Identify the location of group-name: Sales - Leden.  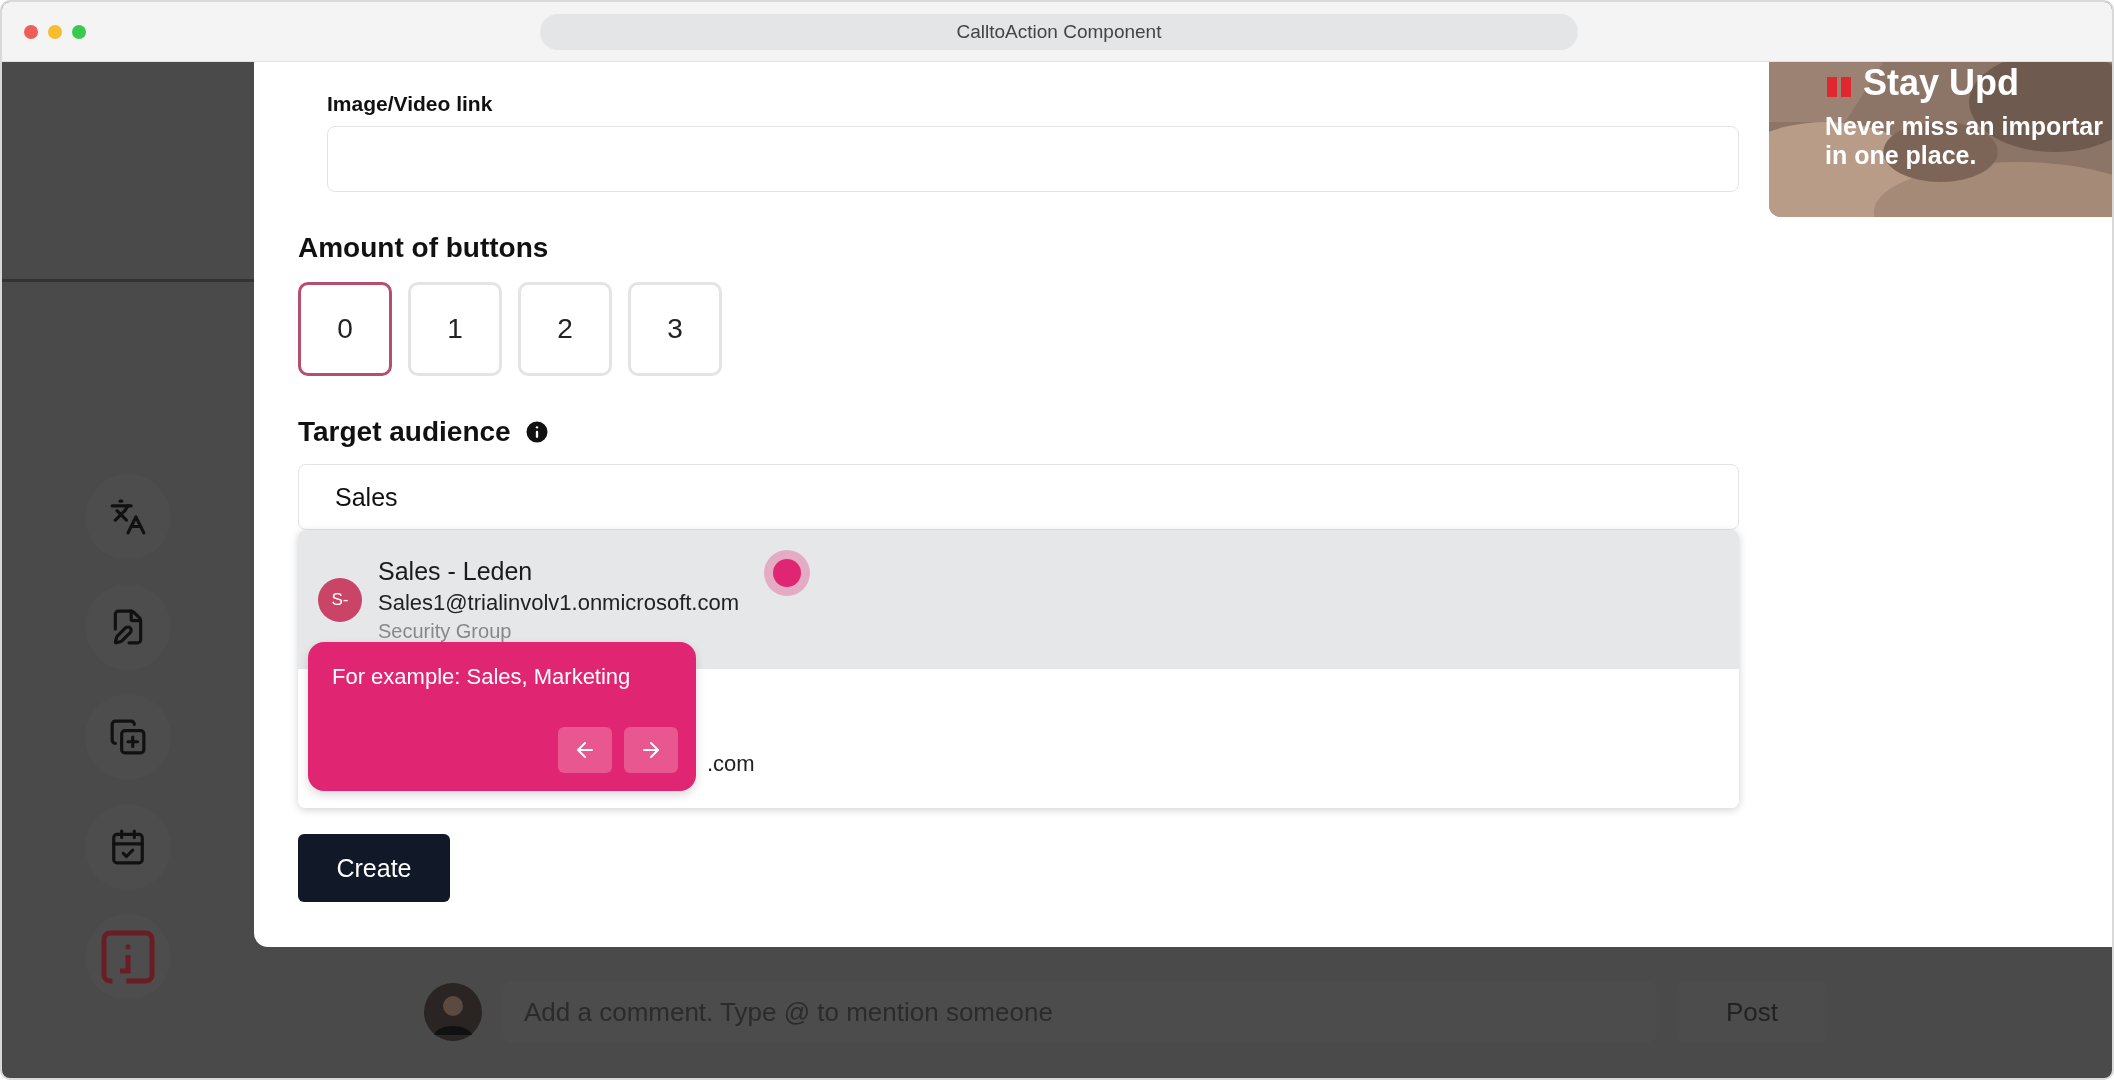
(455, 571).